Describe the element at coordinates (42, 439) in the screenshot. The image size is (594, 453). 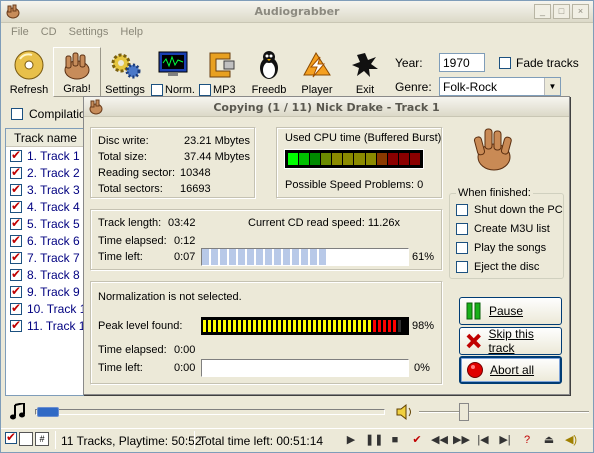
I see `invert-selection-icon: #` at that location.